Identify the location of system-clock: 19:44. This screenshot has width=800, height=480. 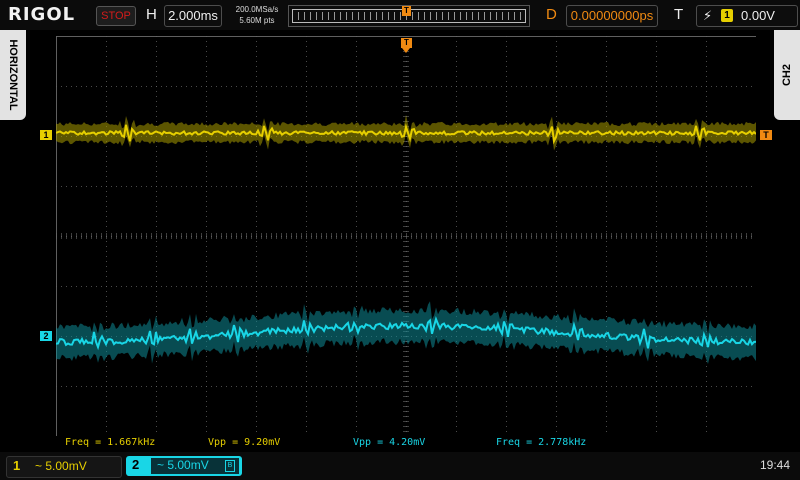
(774, 465).